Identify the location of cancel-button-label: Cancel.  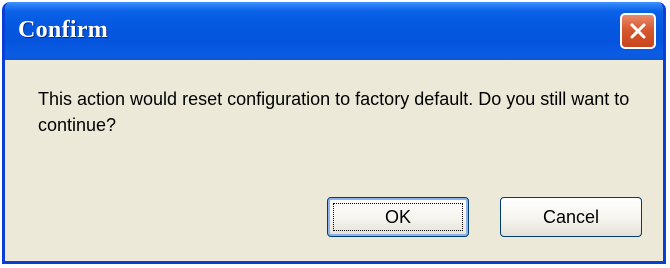
(571, 216).